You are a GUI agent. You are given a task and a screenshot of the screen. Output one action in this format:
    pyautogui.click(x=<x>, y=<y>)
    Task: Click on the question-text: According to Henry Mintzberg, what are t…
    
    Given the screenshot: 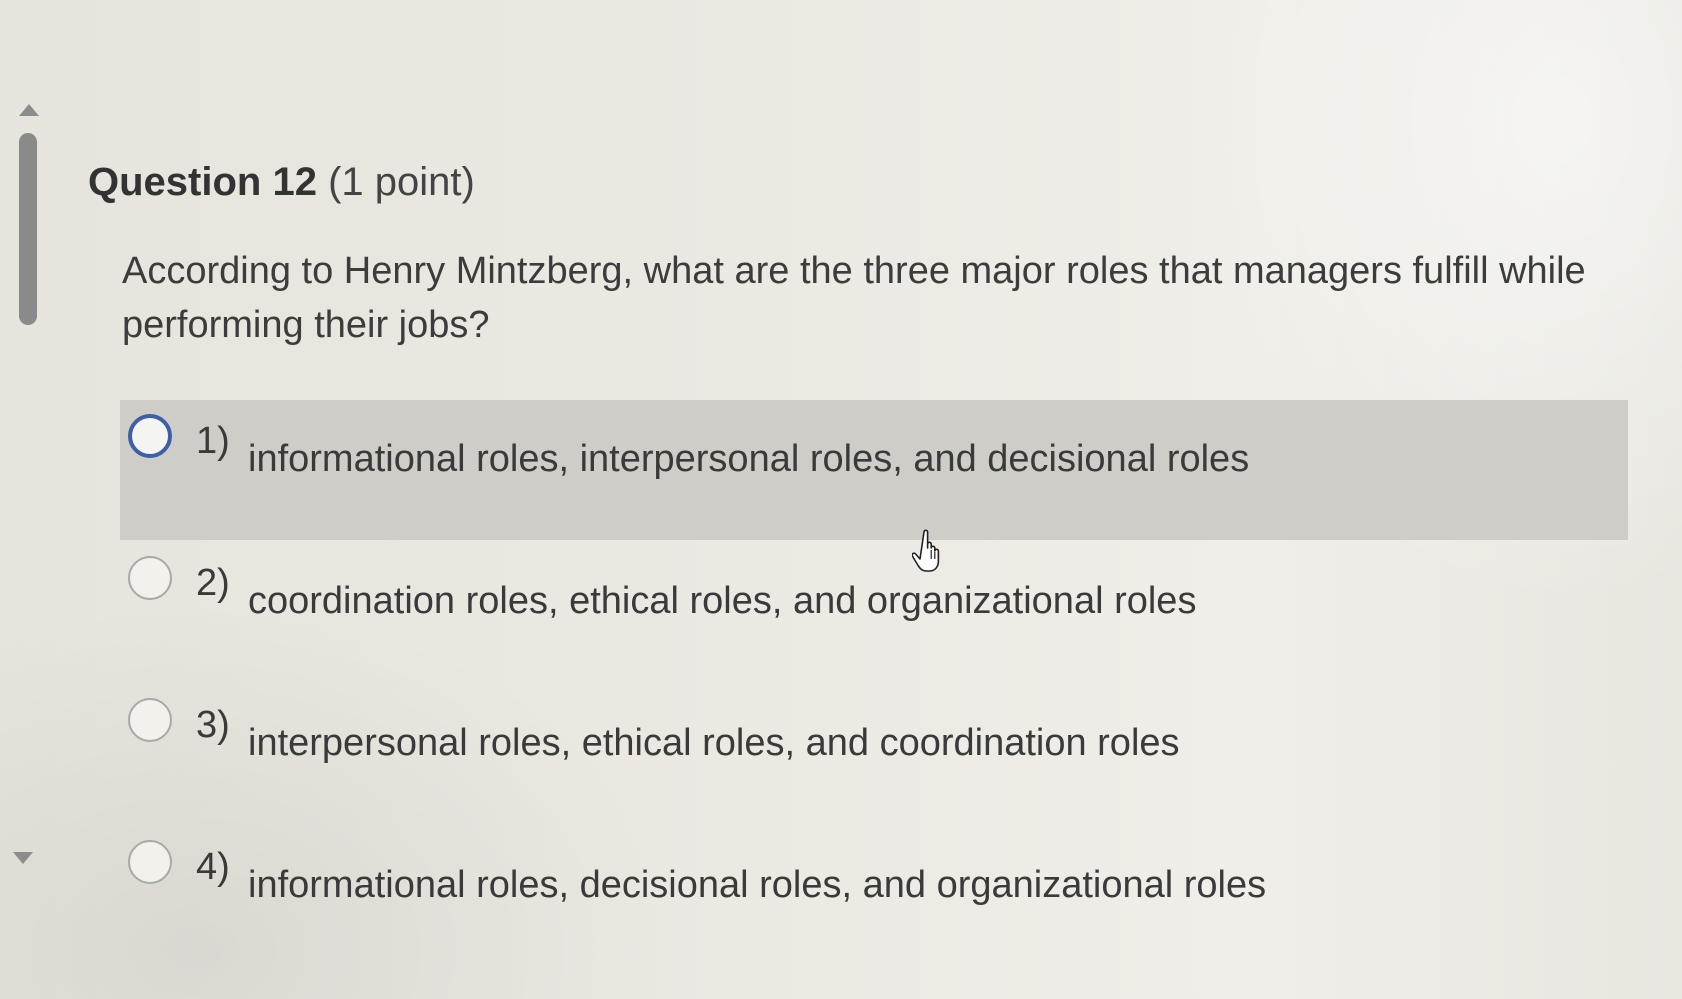 What is the action you would take?
    pyautogui.click(x=854, y=298)
    